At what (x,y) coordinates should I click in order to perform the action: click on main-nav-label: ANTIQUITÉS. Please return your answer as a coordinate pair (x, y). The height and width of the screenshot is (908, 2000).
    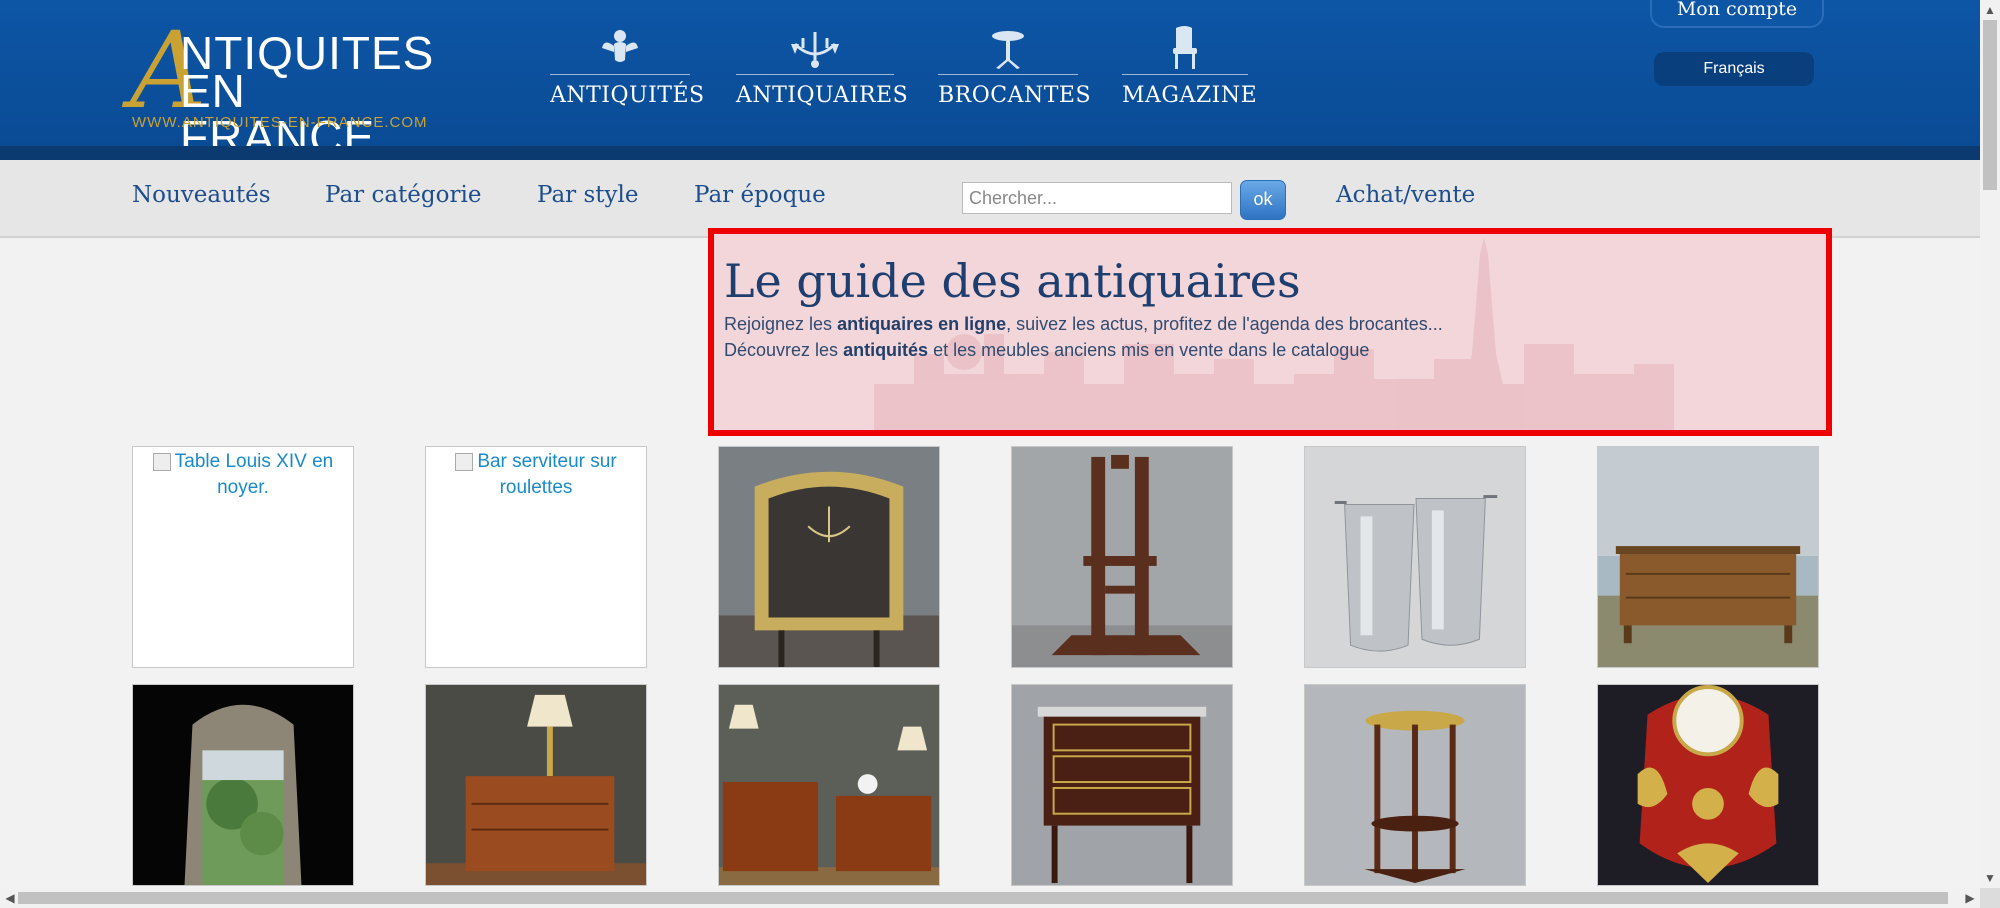
    Looking at the image, I should click on (627, 95).